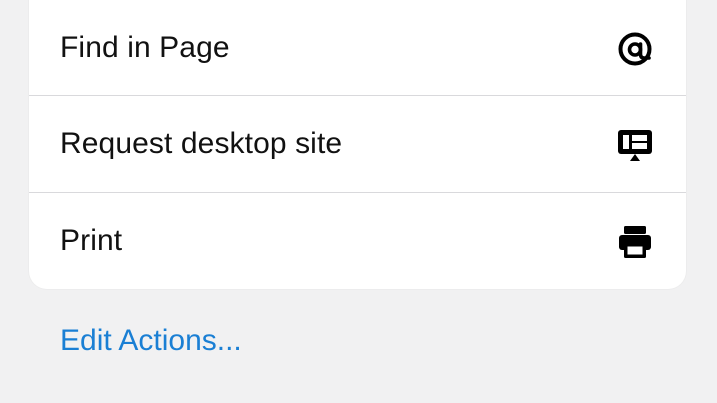 The width and height of the screenshot is (717, 403). What do you see at coordinates (635, 145) in the screenshot?
I see `desktop-monitor-icon` at bounding box center [635, 145].